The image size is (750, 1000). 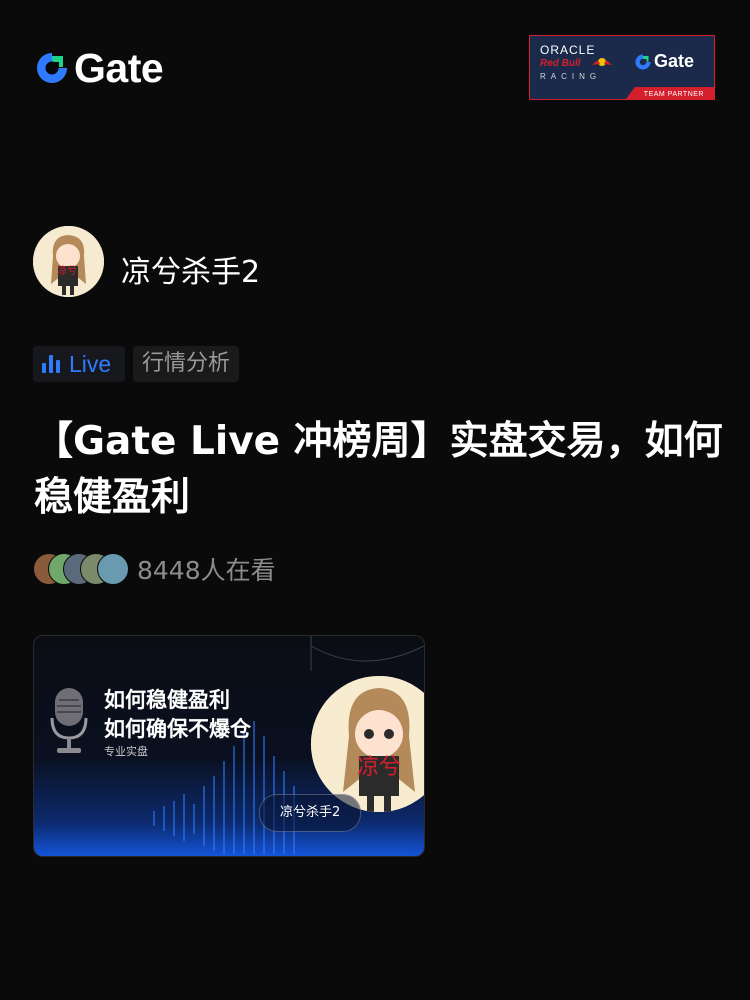 I want to click on avatar-caption: 凉兮, so click(x=67, y=270).